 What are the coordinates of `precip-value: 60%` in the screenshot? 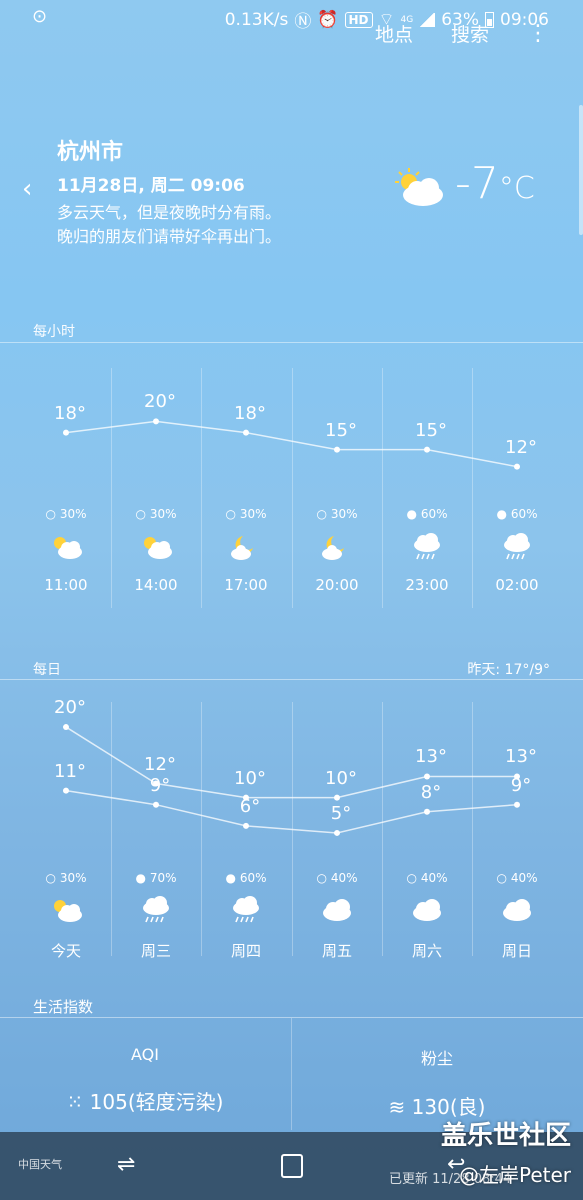 It's located at (253, 878).